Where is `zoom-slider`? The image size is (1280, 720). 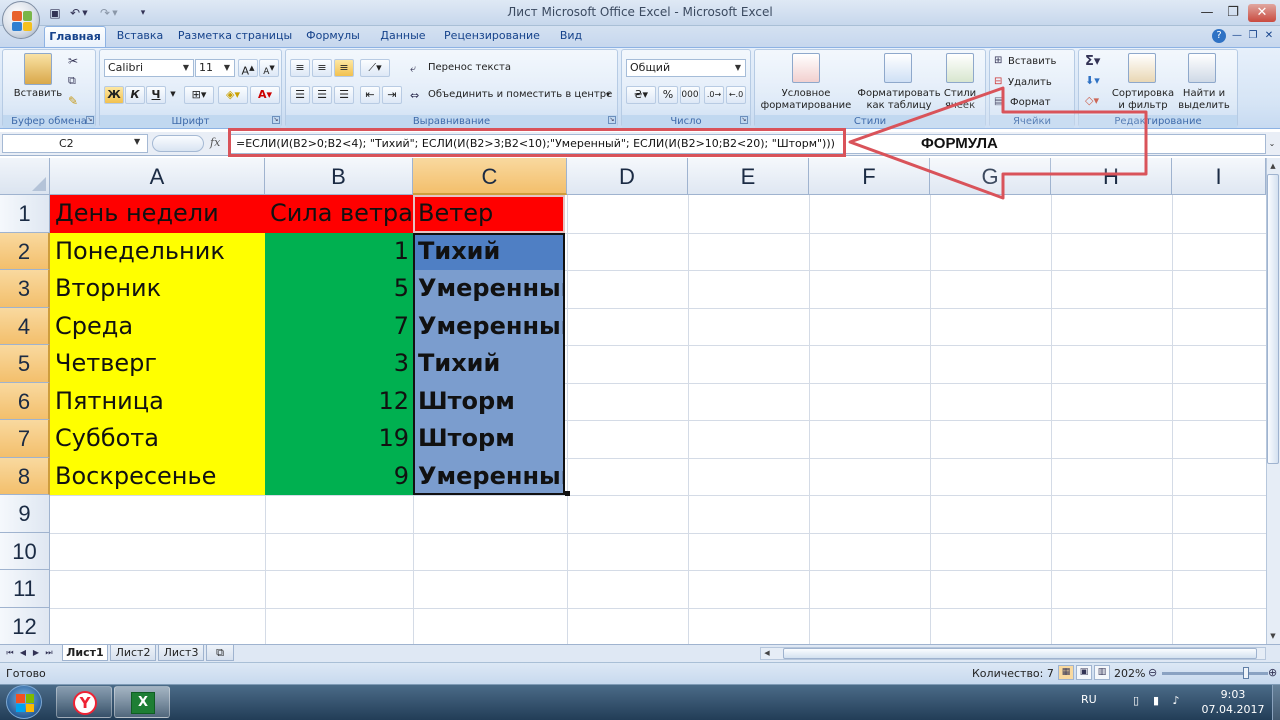
zoom-slider is located at coordinates (1215, 673).